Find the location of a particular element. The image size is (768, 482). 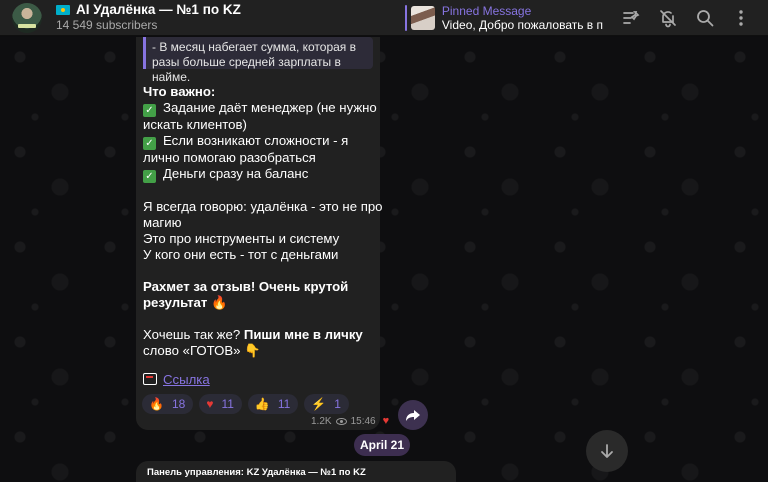

mute-icon is located at coordinates (668, 18).